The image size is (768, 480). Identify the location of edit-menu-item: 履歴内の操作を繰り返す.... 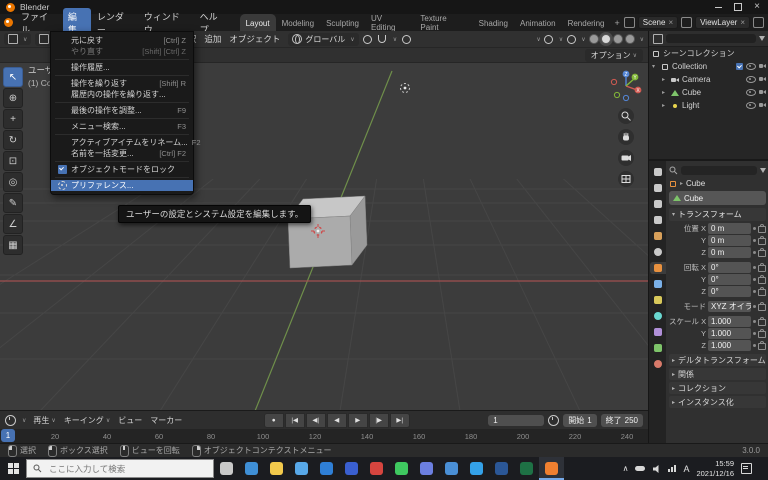
(122, 94).